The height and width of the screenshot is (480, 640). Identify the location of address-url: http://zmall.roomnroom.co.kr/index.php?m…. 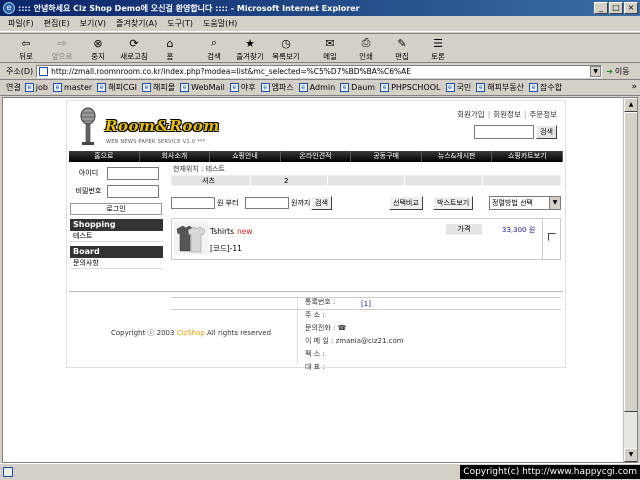
(231, 71).